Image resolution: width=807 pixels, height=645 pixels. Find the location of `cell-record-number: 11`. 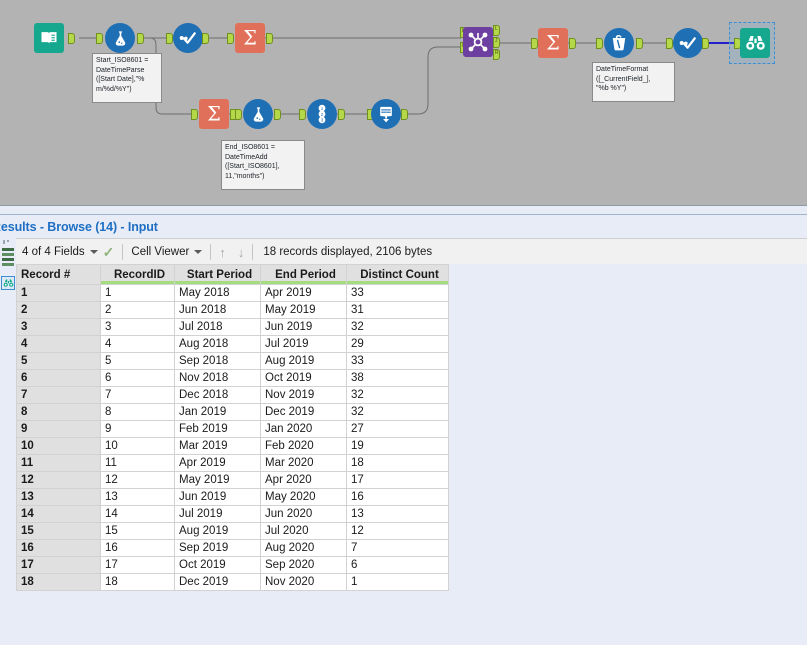

cell-record-number: 11 is located at coordinates (58, 463).